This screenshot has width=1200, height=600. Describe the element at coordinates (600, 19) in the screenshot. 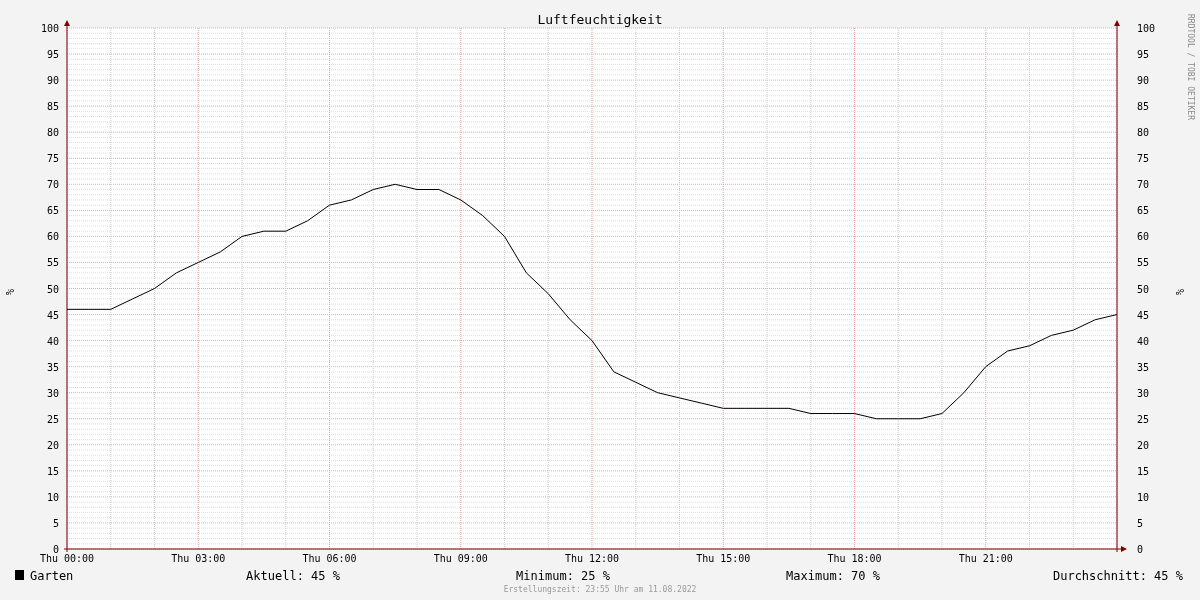

I see `chart-title: Luftfeuchtigkeit` at that location.